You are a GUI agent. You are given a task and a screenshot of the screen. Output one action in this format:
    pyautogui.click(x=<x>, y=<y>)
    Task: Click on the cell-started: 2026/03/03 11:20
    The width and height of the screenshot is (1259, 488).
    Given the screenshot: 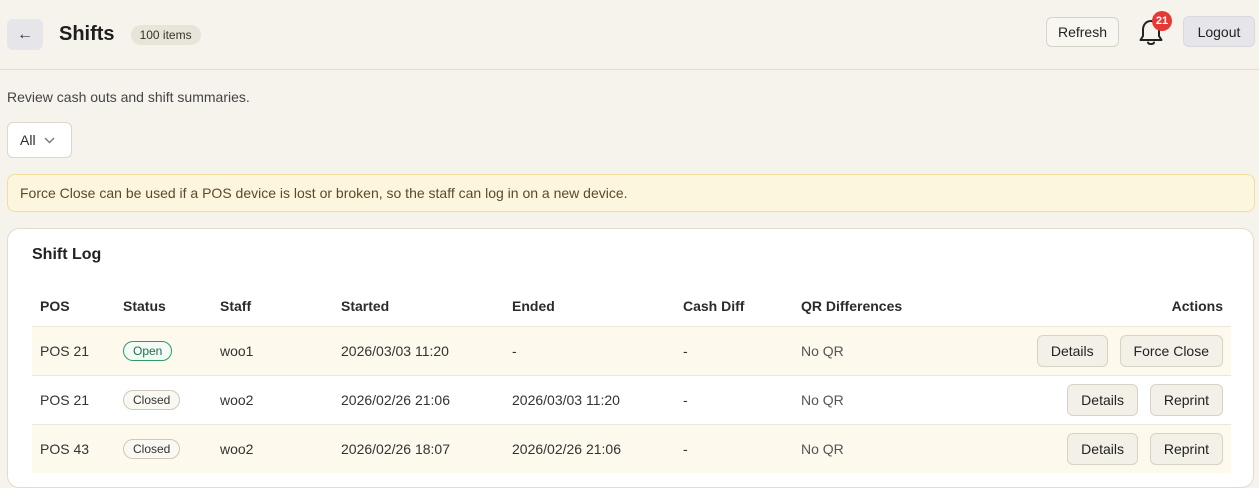 What is the action you would take?
    pyautogui.click(x=418, y=350)
    